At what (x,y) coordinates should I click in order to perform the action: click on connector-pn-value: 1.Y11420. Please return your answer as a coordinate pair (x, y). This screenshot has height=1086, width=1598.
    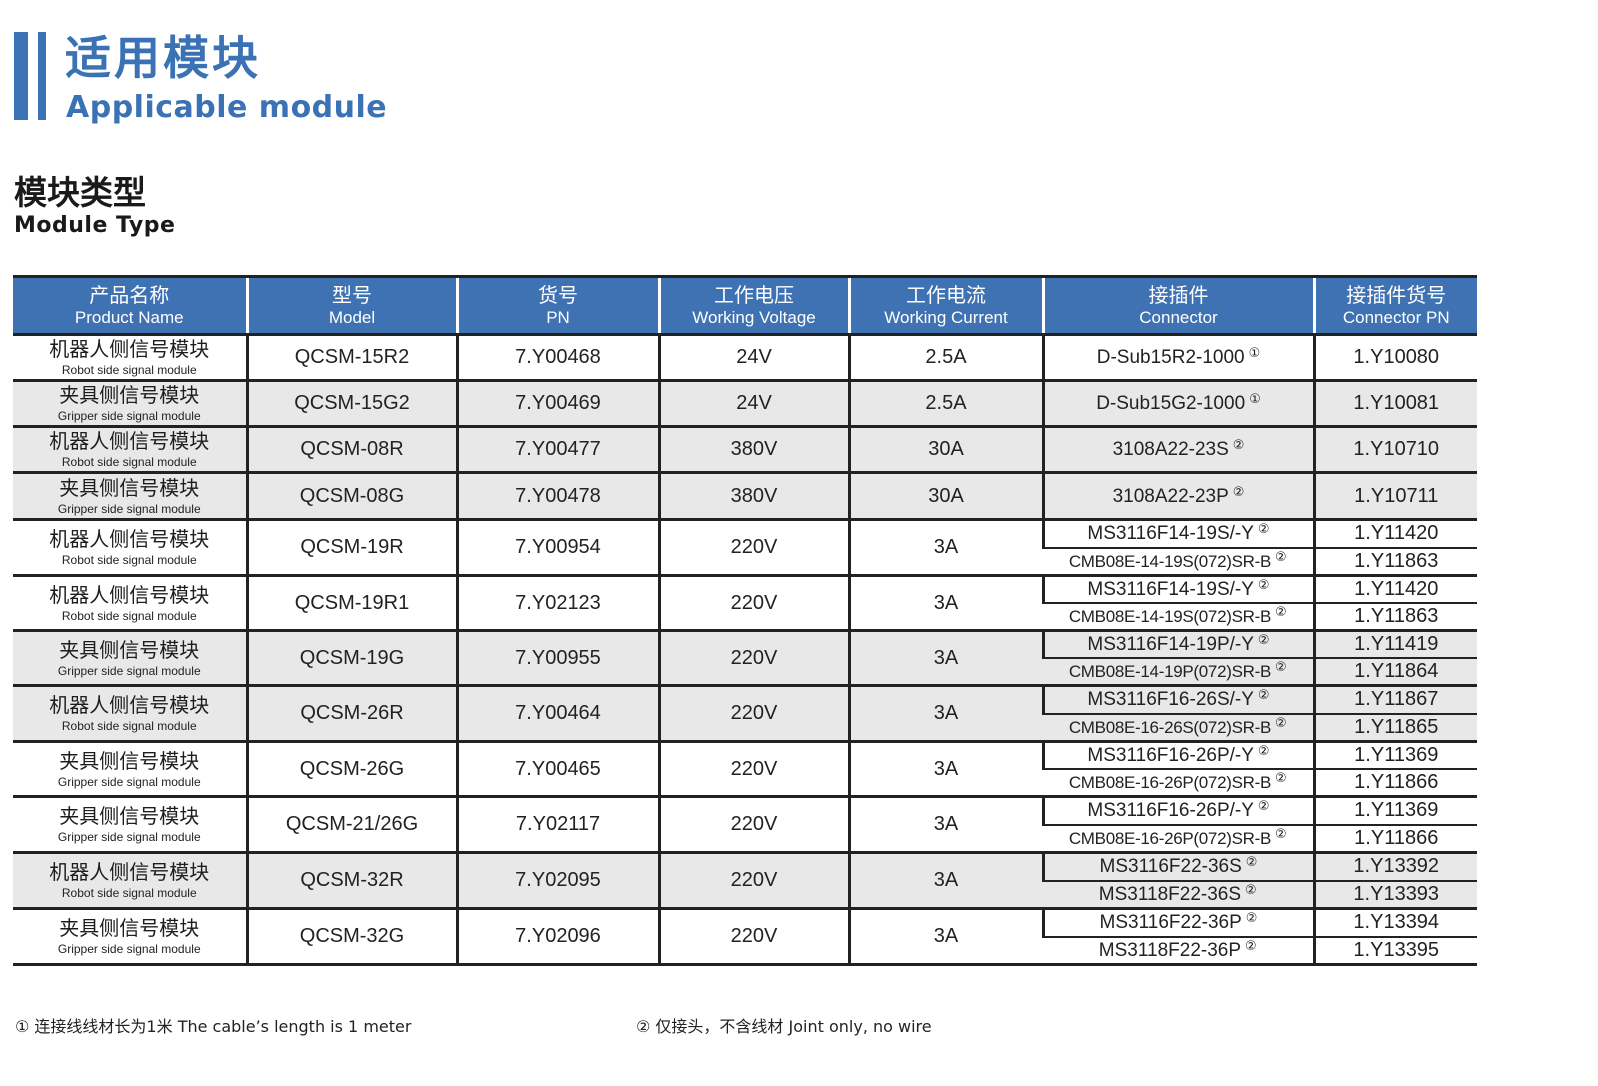
    Looking at the image, I should click on (1396, 588).